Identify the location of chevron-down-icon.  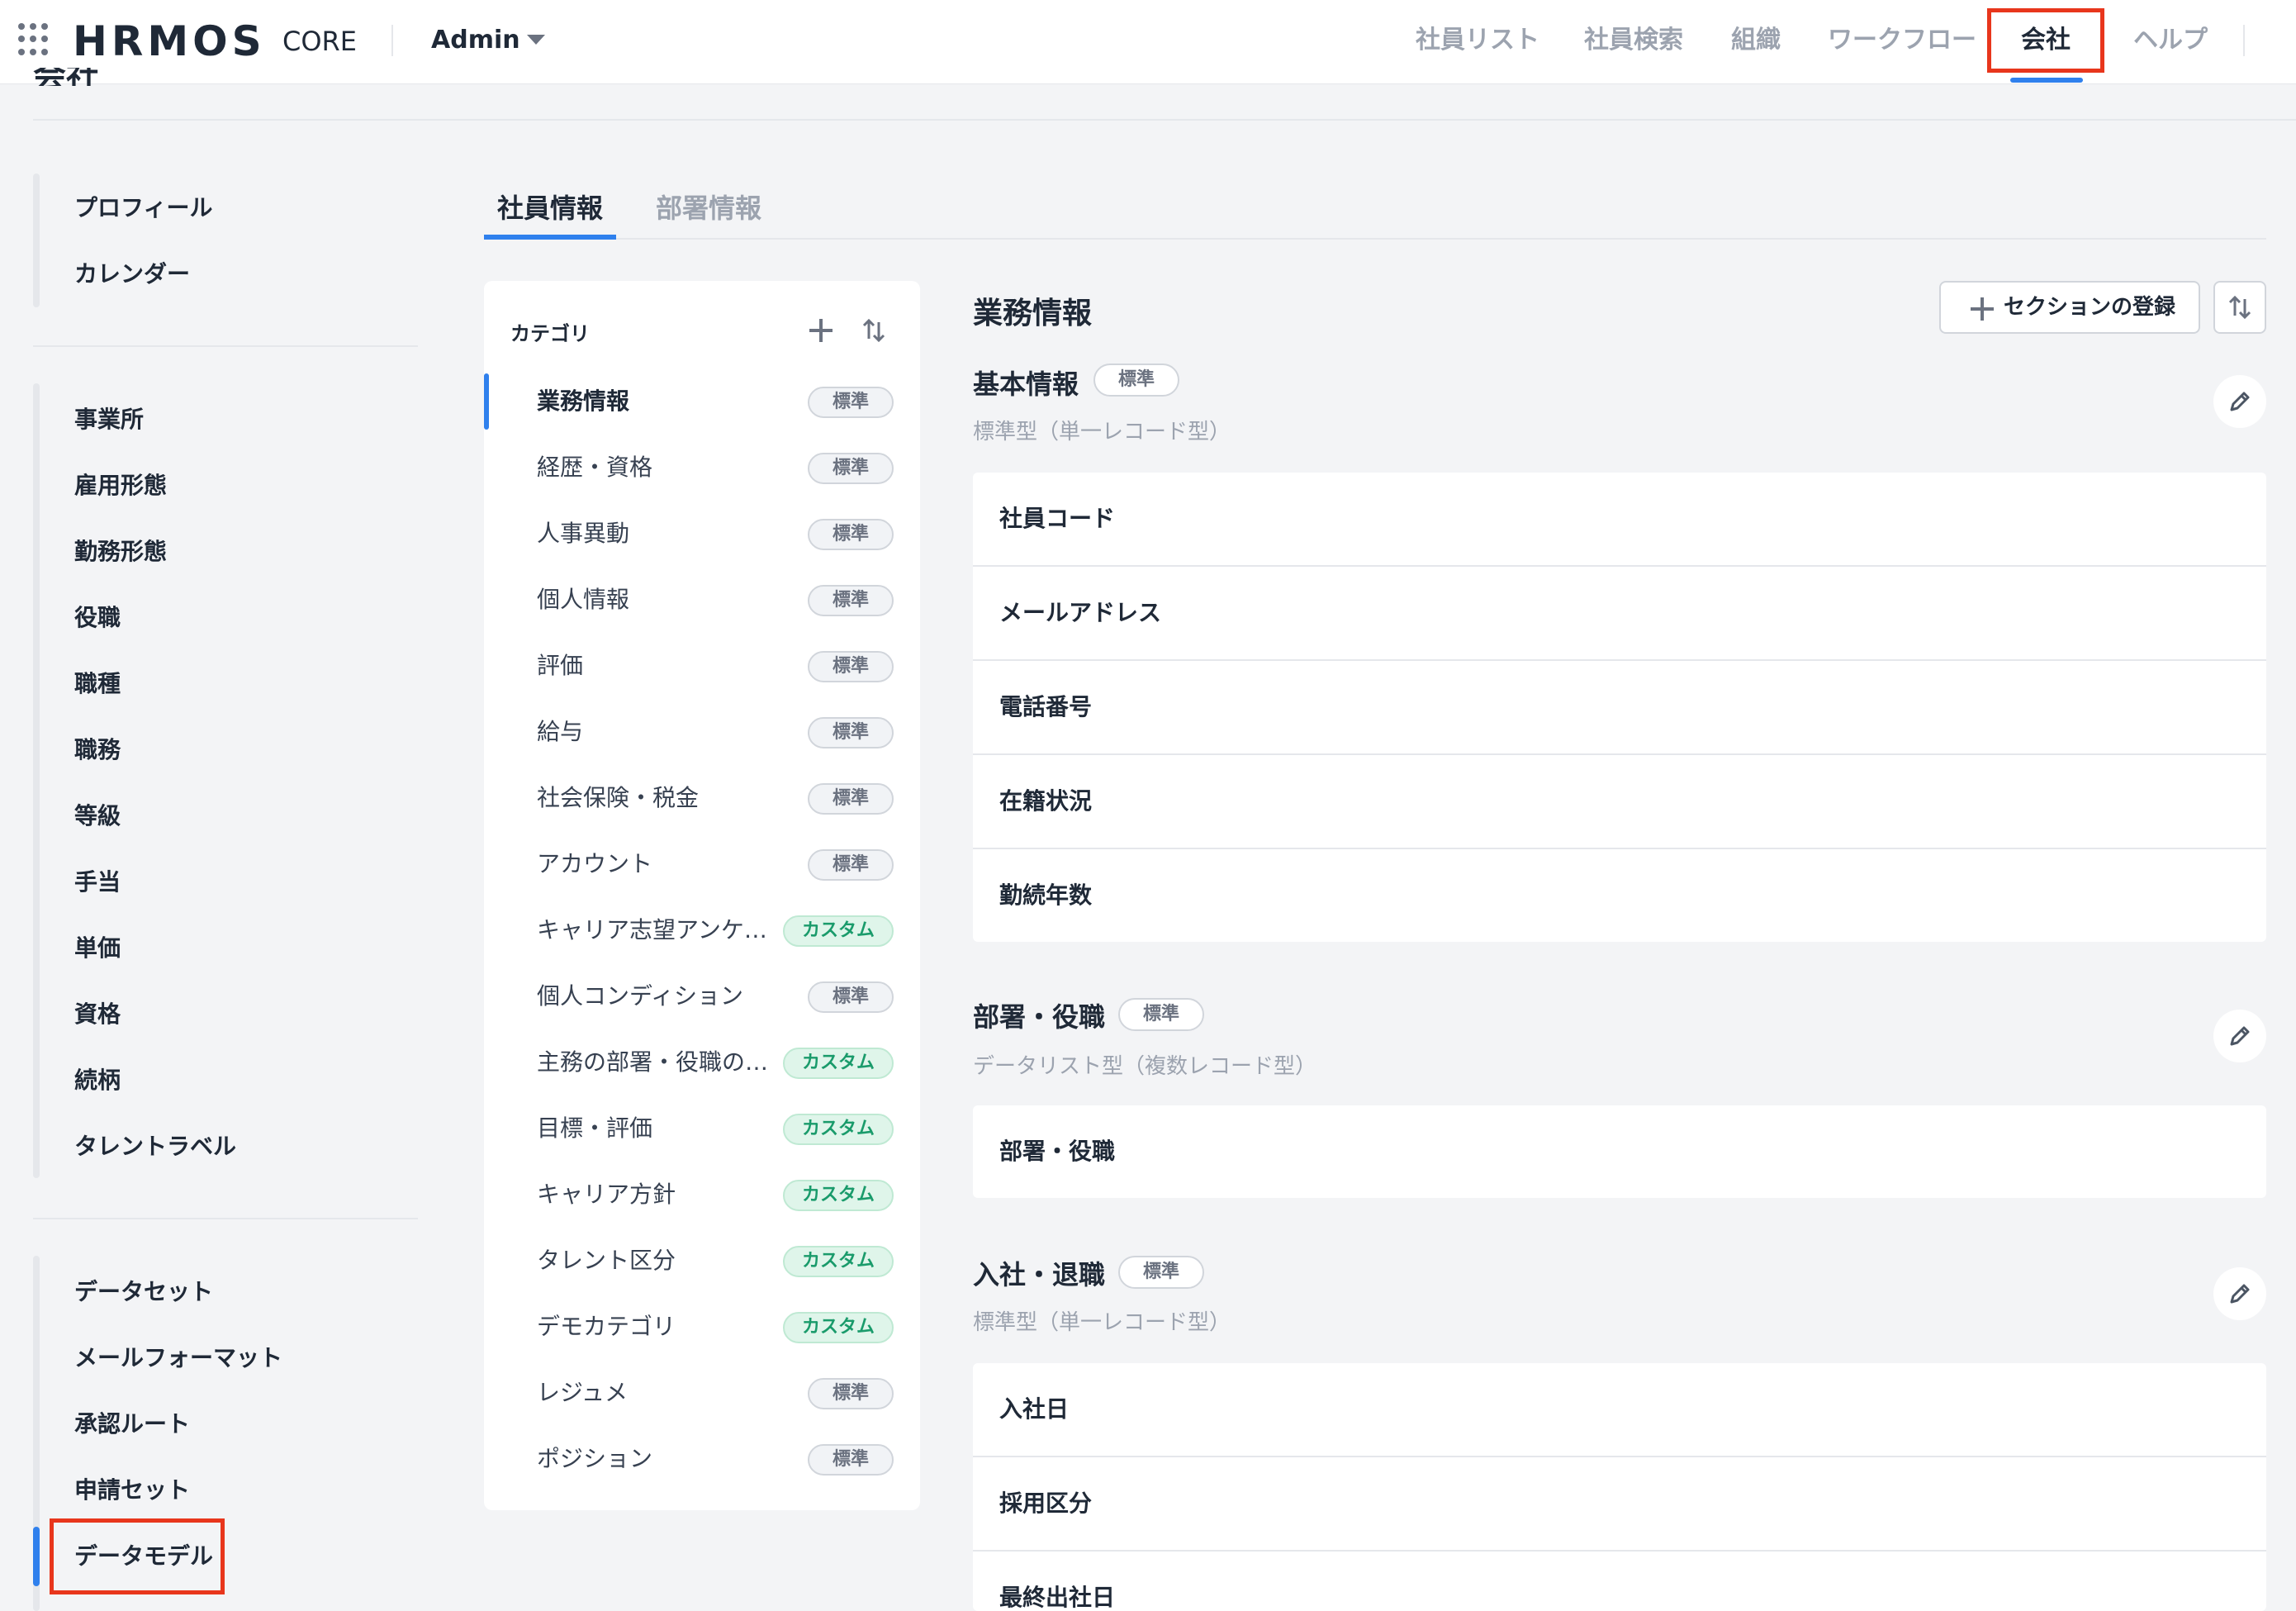
(536, 40).